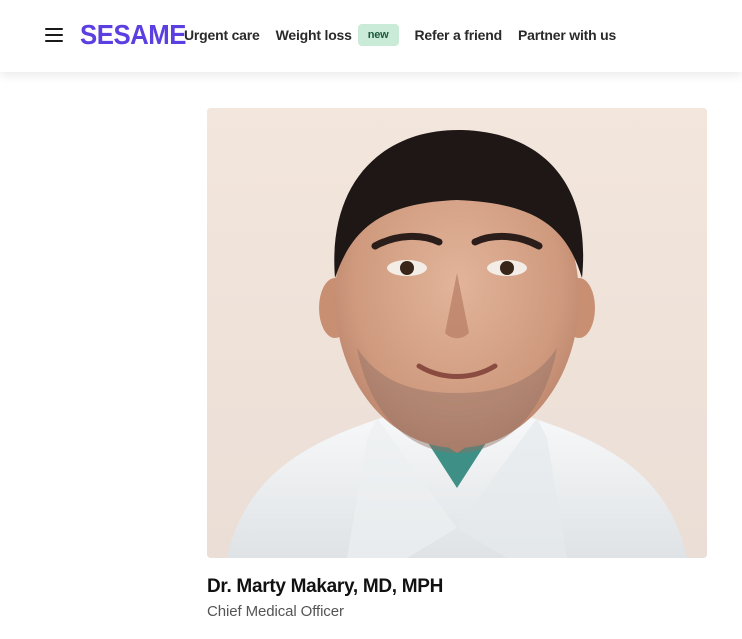 This screenshot has width=742, height=639. I want to click on new-badge: new, so click(378, 35).